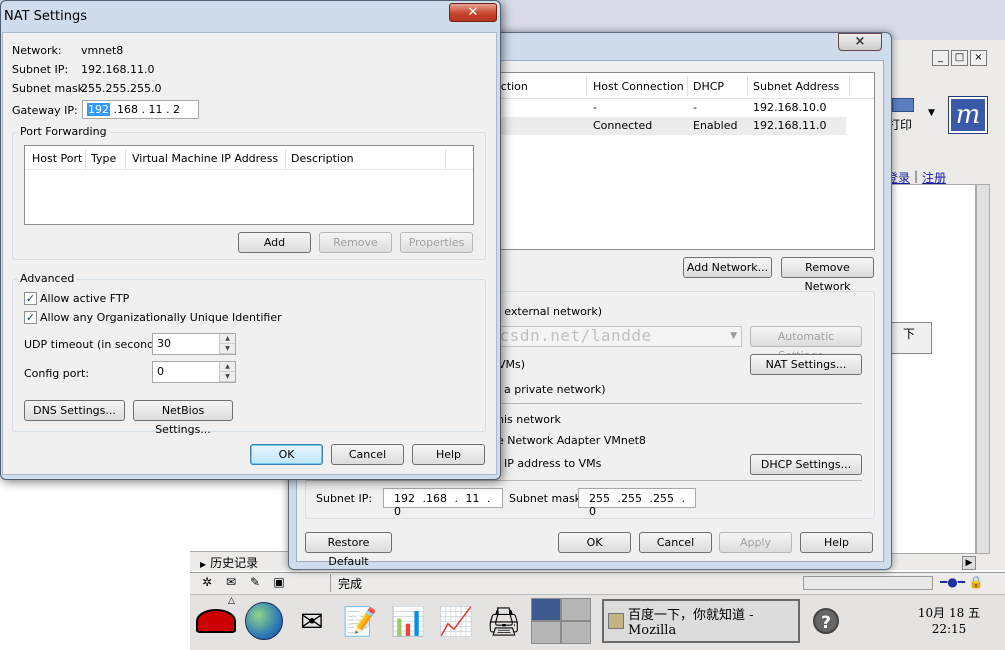  Describe the element at coordinates (264, 621) in the screenshot. I see `web-browser-icon` at that location.